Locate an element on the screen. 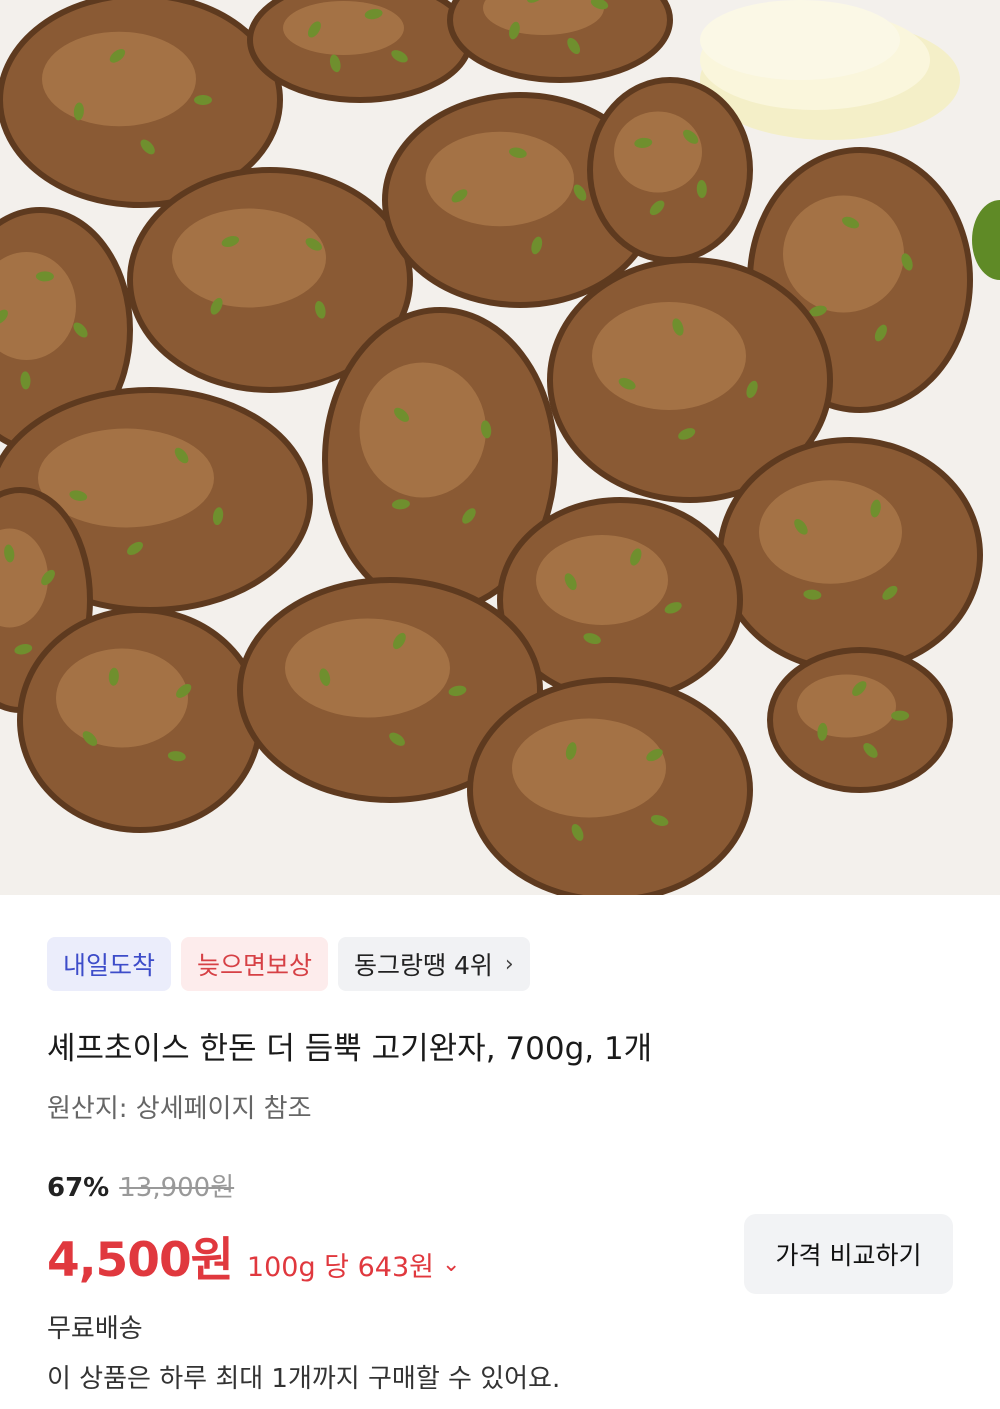 This screenshot has width=1000, height=1409. badge-late-compensation: 늦으면보상 is located at coordinates (255, 964).